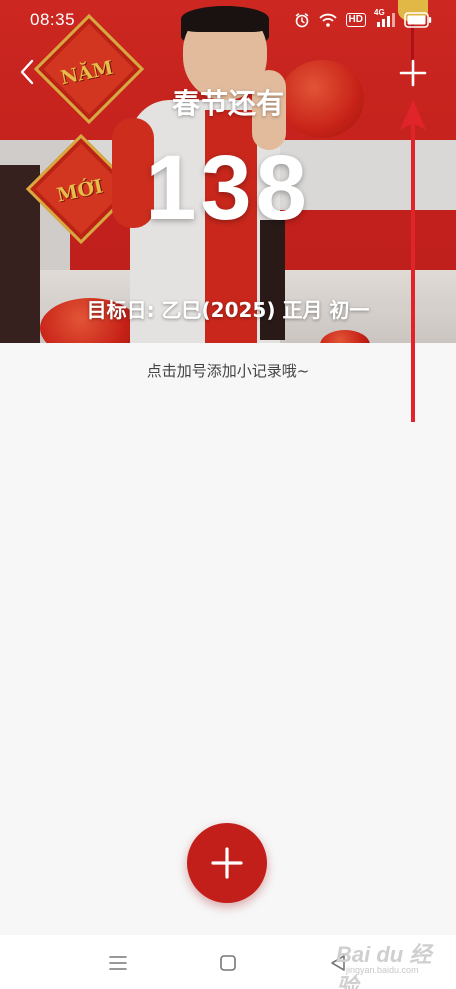 Image resolution: width=456 pixels, height=989 pixels. I want to click on status-bar: 08:35 HD 4G, so click(228, 20).